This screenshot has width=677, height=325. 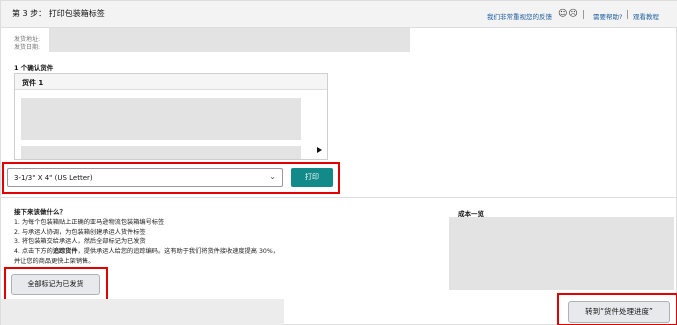 What do you see at coordinates (646, 16) in the screenshot?
I see `tutorial-link: 观看教程` at bounding box center [646, 16].